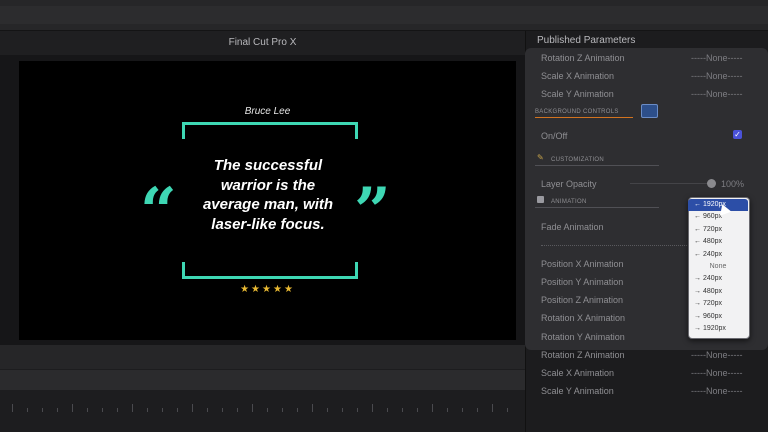 The image size is (768, 432). What do you see at coordinates (583, 318) in the screenshot?
I see `param-label: Rotation X Animation` at bounding box center [583, 318].